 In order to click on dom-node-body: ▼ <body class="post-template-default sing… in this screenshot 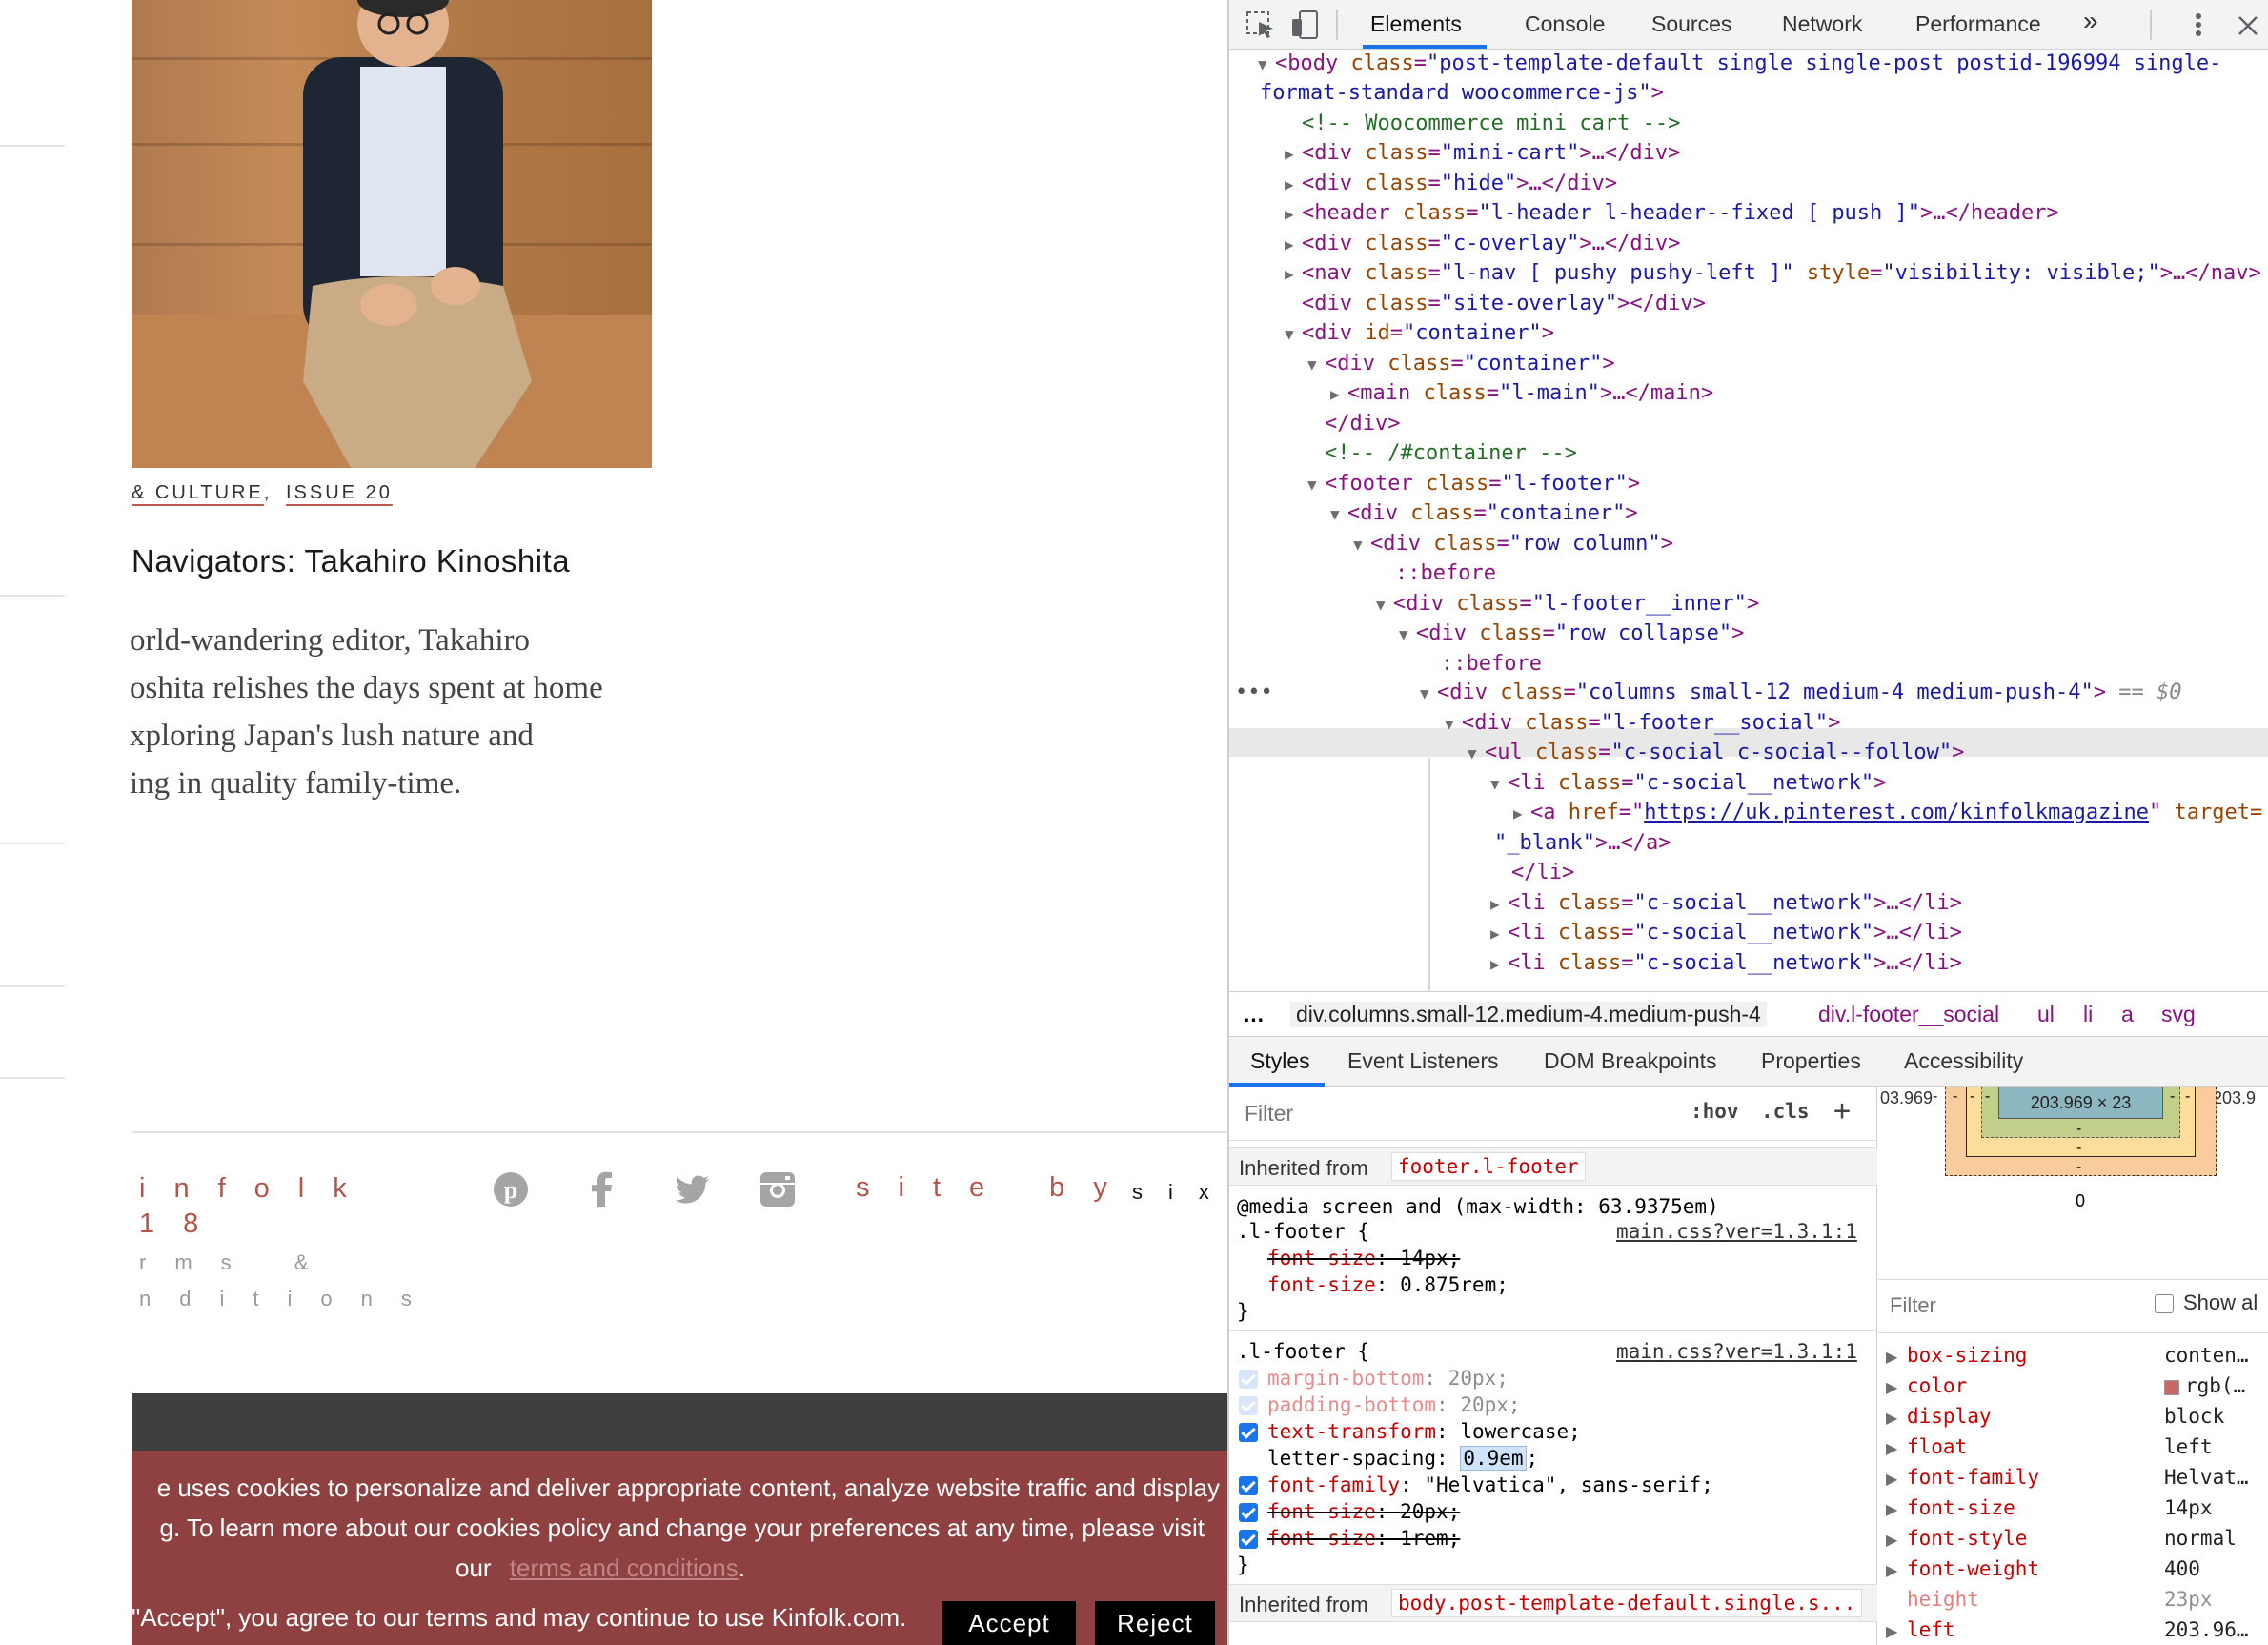, I will do `click(1739, 64)`.